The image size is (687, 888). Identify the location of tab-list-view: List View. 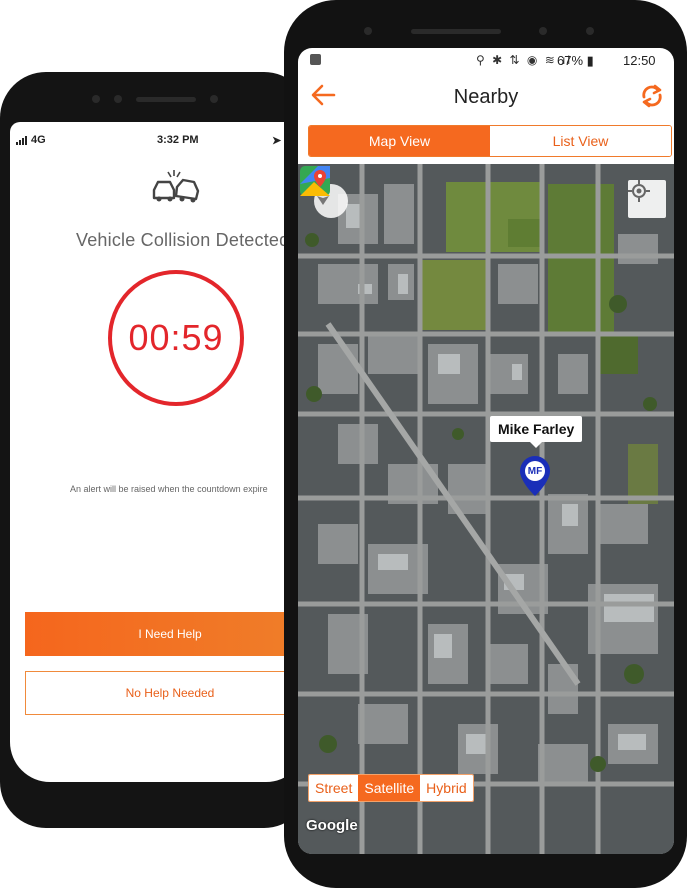
(580, 141).